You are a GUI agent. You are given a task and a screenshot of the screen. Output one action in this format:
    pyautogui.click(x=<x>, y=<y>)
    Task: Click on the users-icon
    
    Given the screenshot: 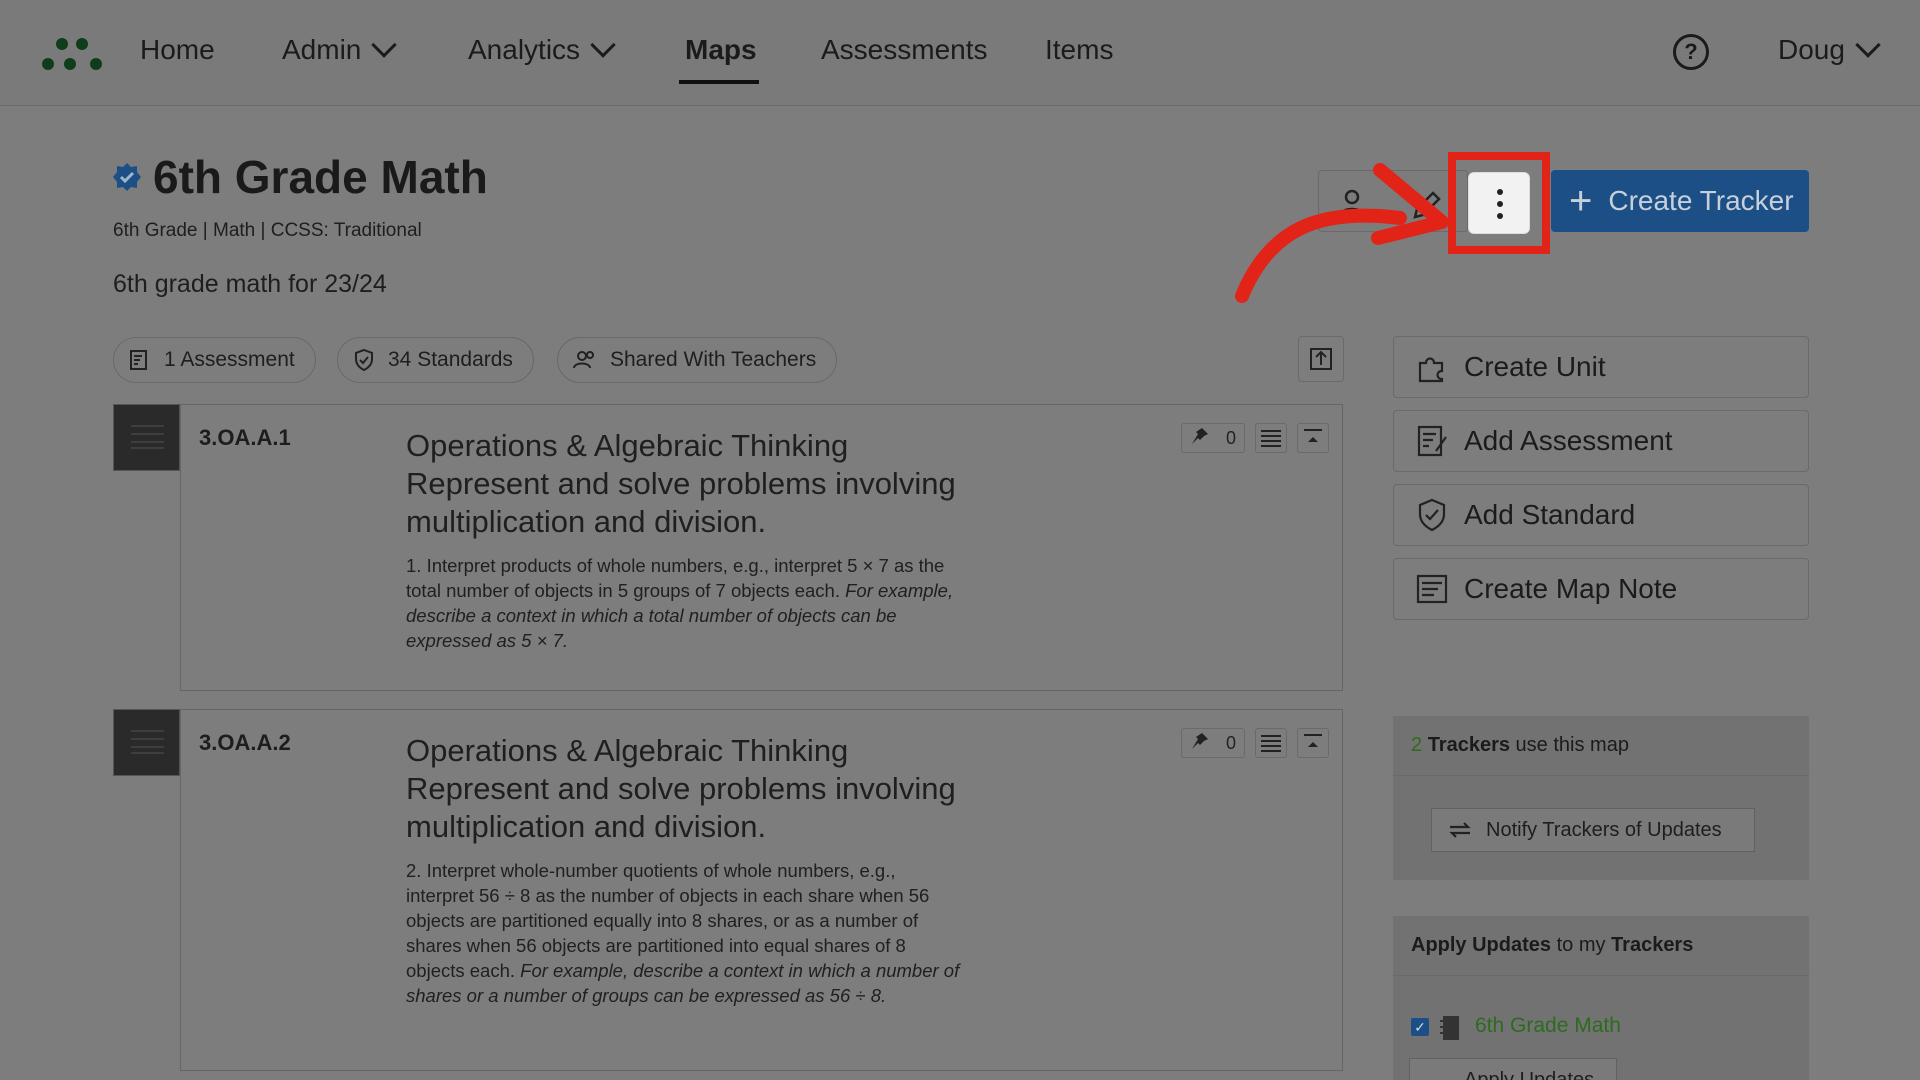 What is the action you would take?
    pyautogui.click(x=583, y=360)
    